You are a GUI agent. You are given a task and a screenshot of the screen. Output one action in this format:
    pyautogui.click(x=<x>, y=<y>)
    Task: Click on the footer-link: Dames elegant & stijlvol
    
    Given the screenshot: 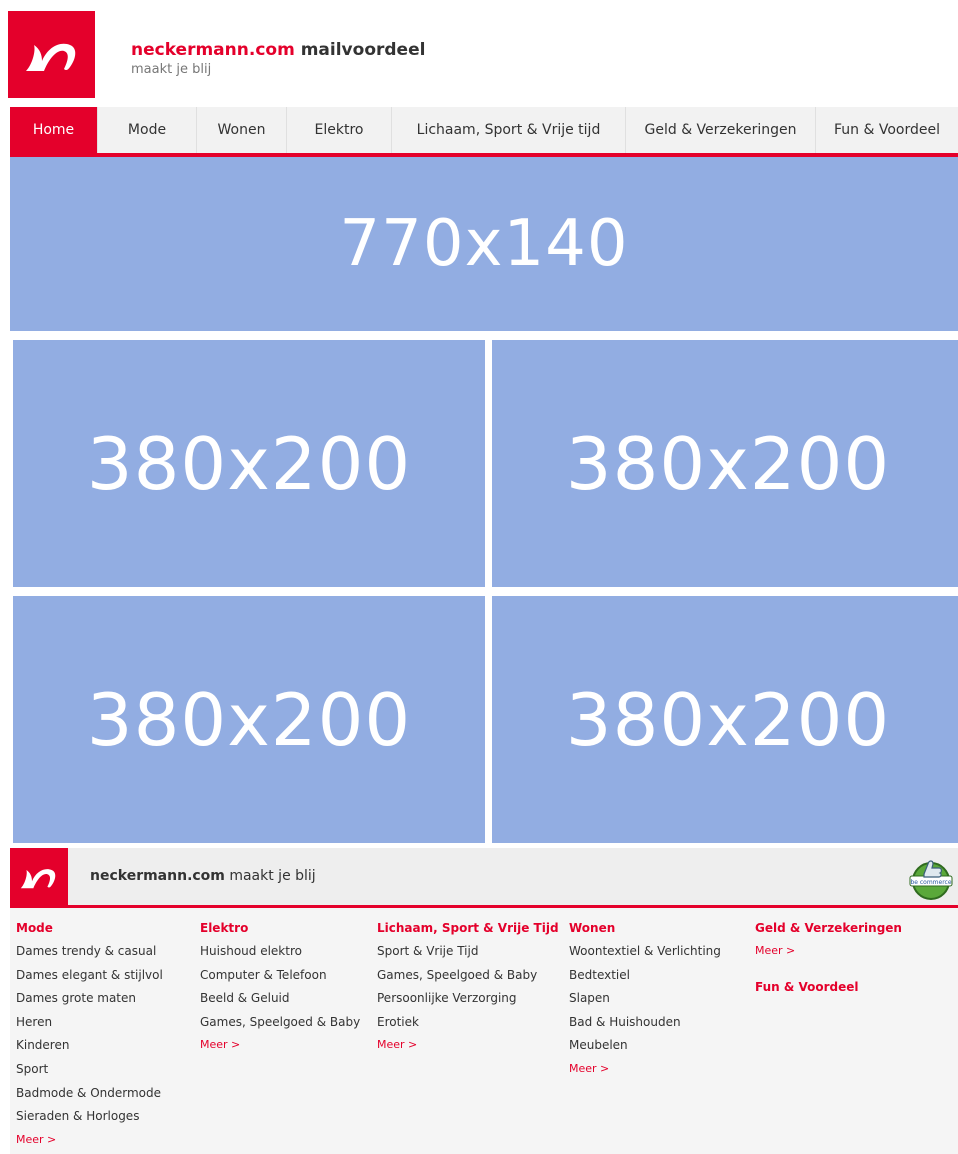 What is the action you would take?
    pyautogui.click(x=89, y=979)
    